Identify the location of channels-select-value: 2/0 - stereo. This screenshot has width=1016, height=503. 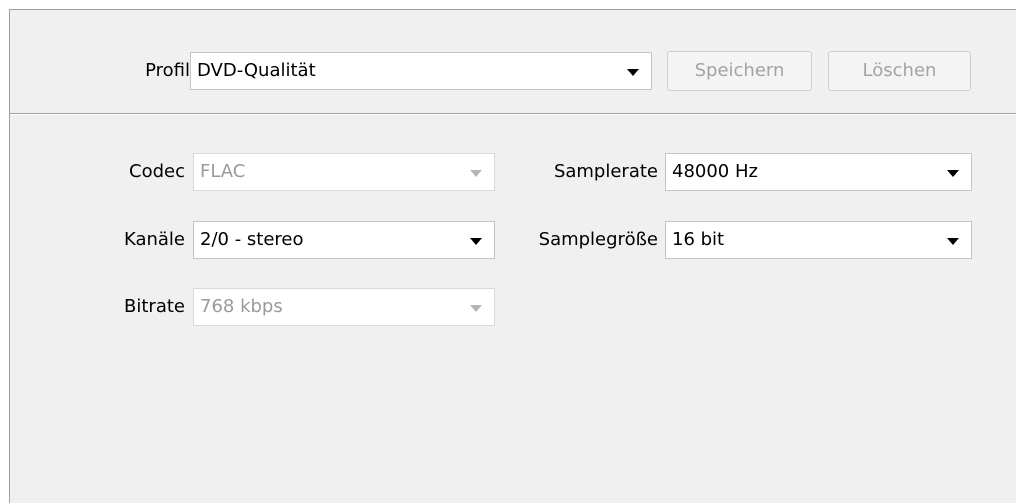
(252, 239).